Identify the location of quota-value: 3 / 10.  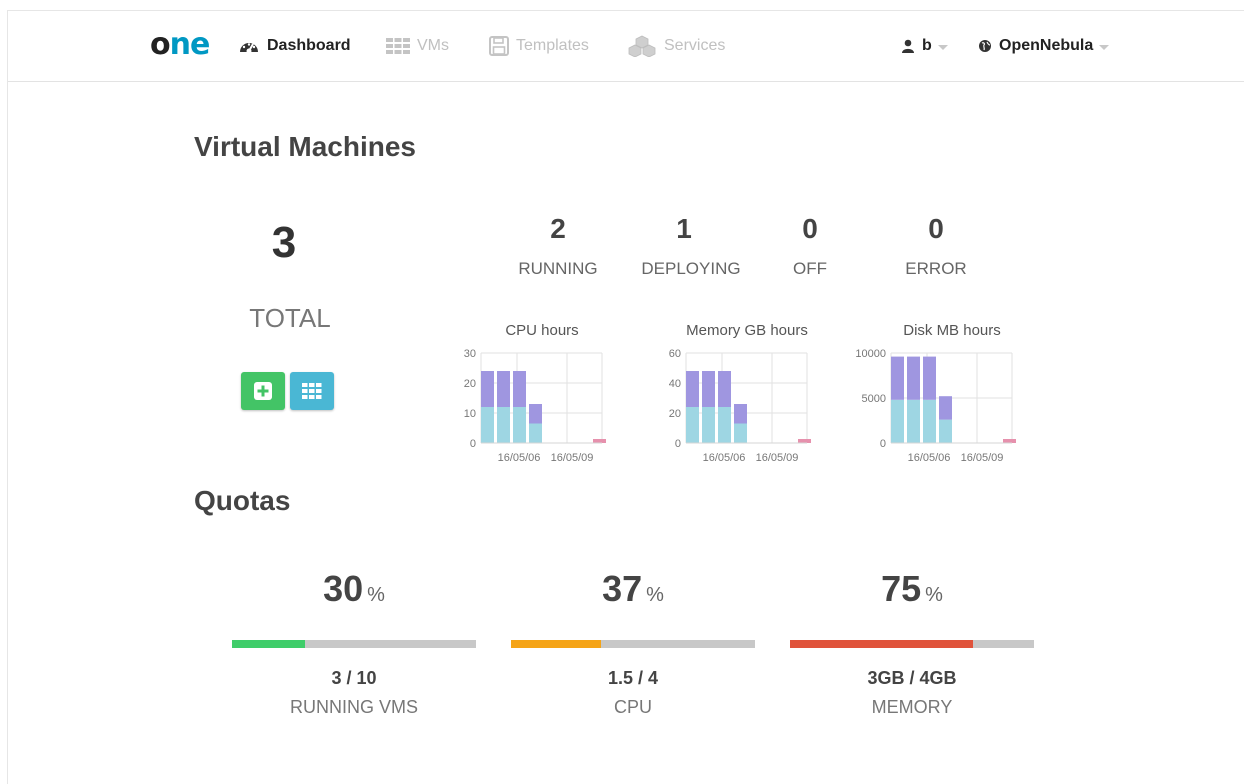
(354, 678).